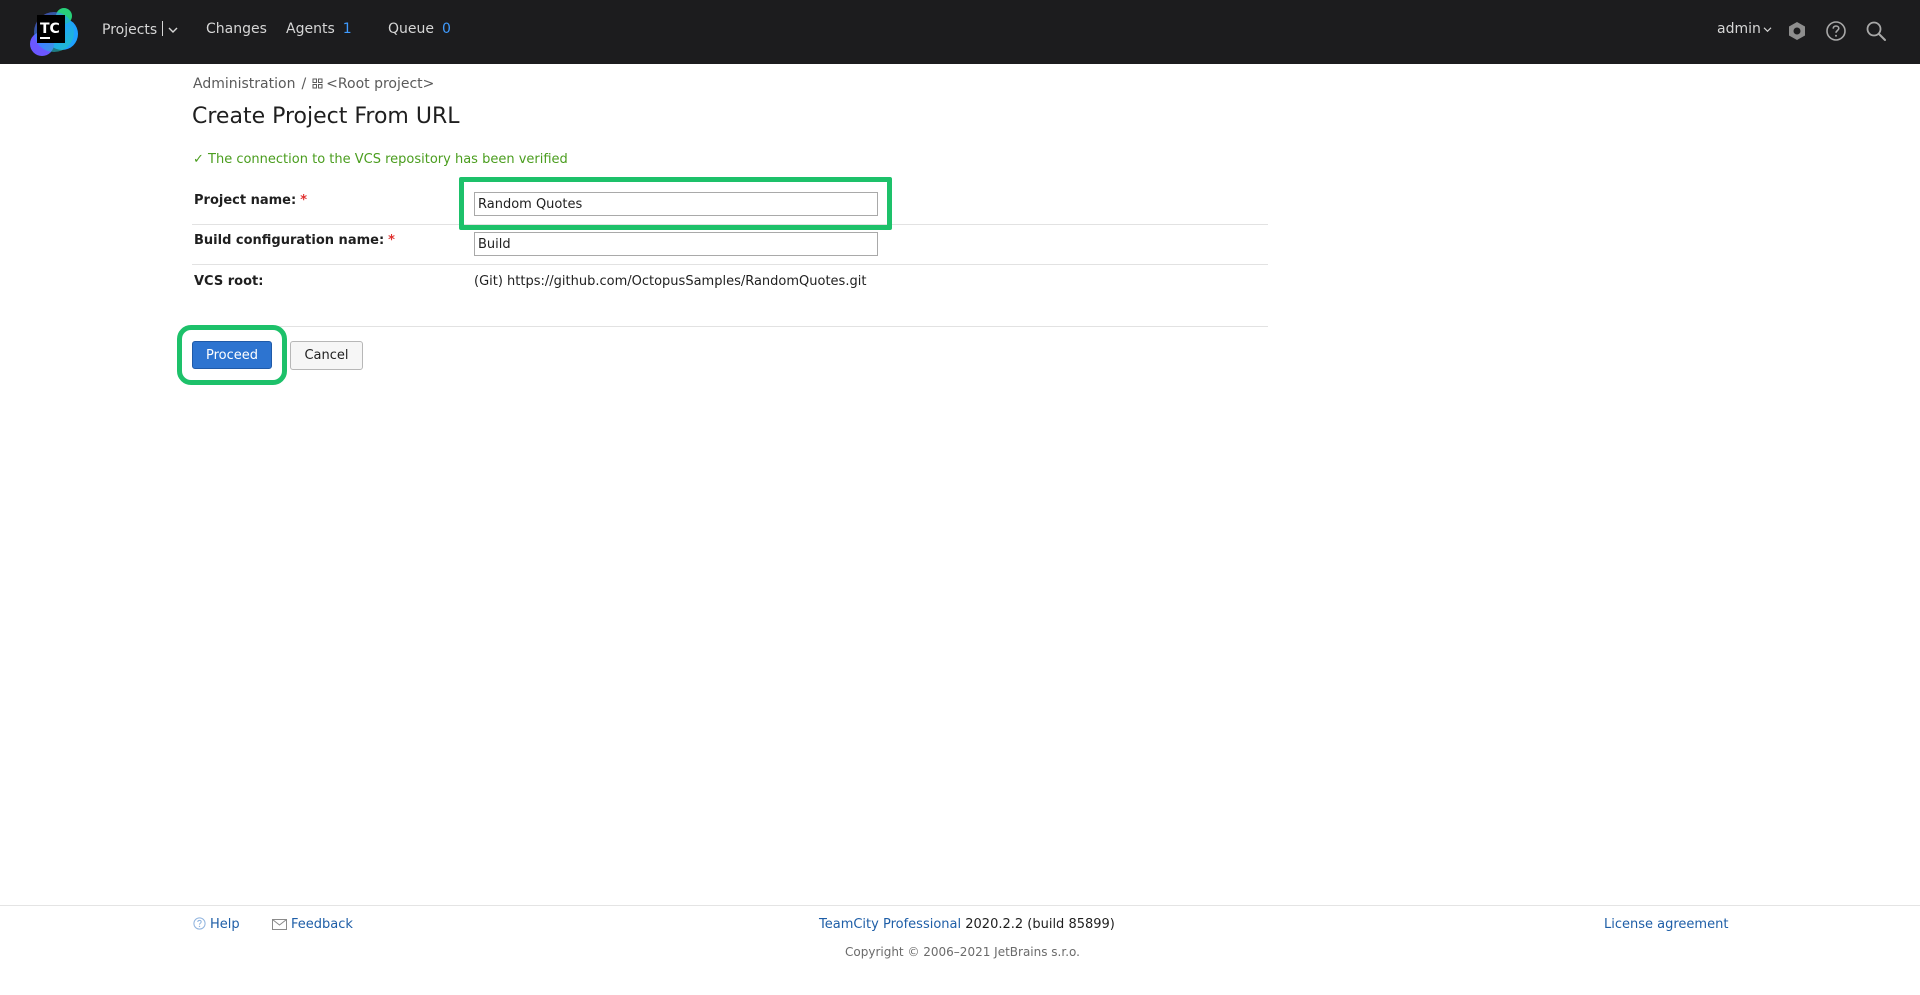 The height and width of the screenshot is (995, 1920). Describe the element at coordinates (326, 116) in the screenshot. I see `page-title: Create Project From URL` at that location.